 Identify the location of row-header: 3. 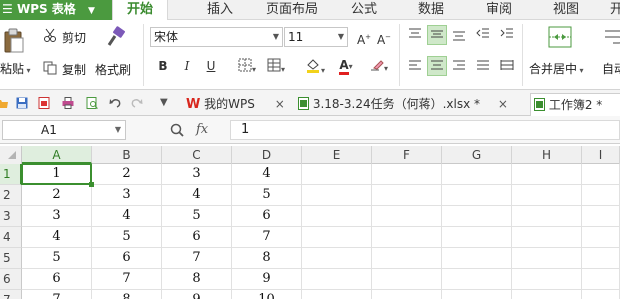
(11, 216).